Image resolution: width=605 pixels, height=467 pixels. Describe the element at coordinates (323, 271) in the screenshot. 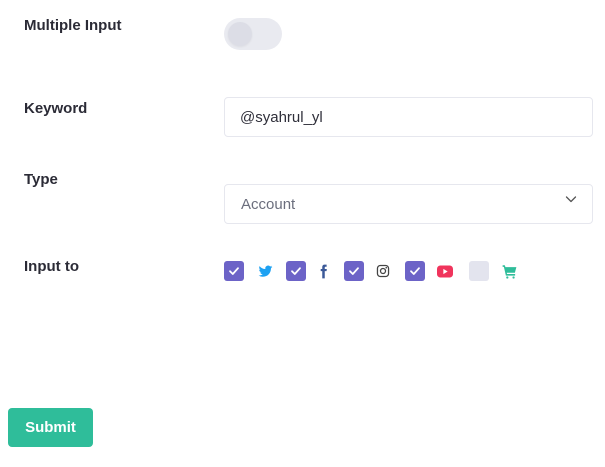

I see `facebook-icon` at that location.